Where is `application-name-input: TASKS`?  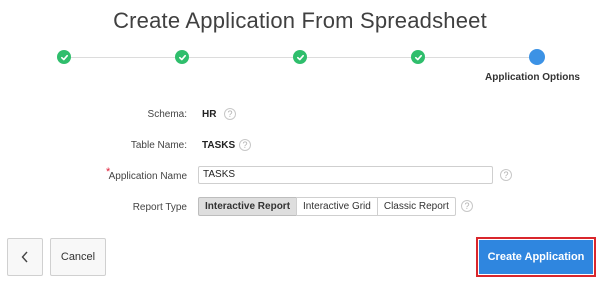
application-name-input: TASKS is located at coordinates (345, 175).